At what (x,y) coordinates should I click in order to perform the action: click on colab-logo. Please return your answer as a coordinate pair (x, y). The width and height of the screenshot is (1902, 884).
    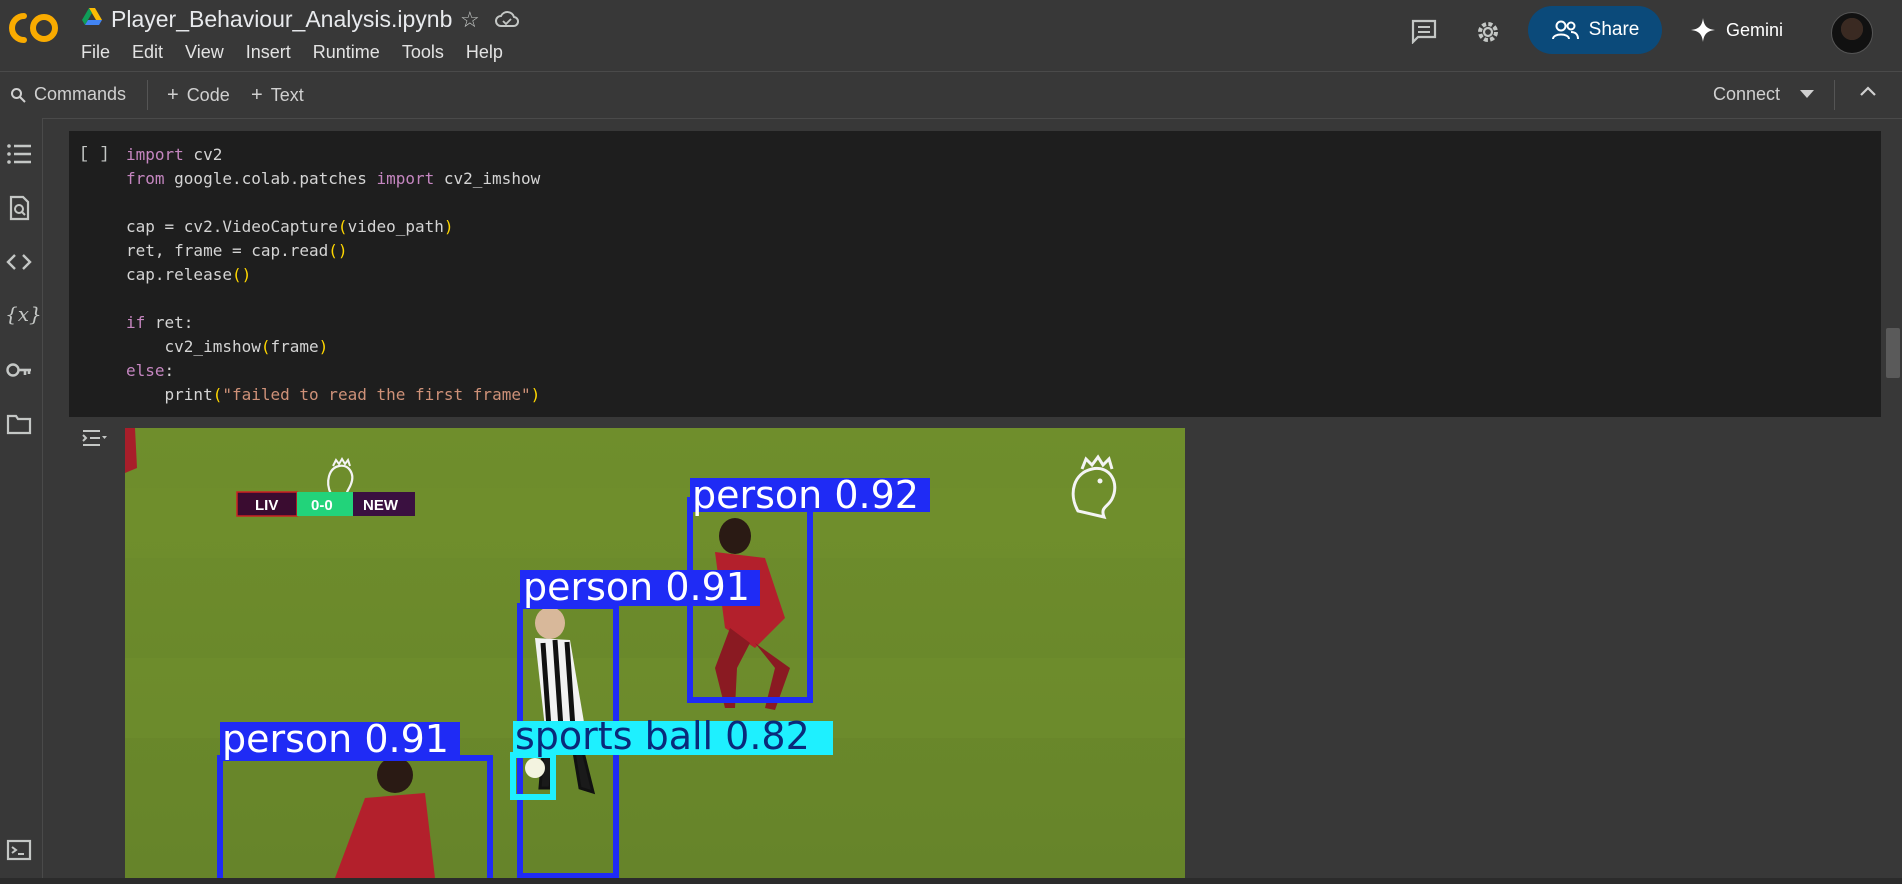
    Looking at the image, I should click on (34, 28).